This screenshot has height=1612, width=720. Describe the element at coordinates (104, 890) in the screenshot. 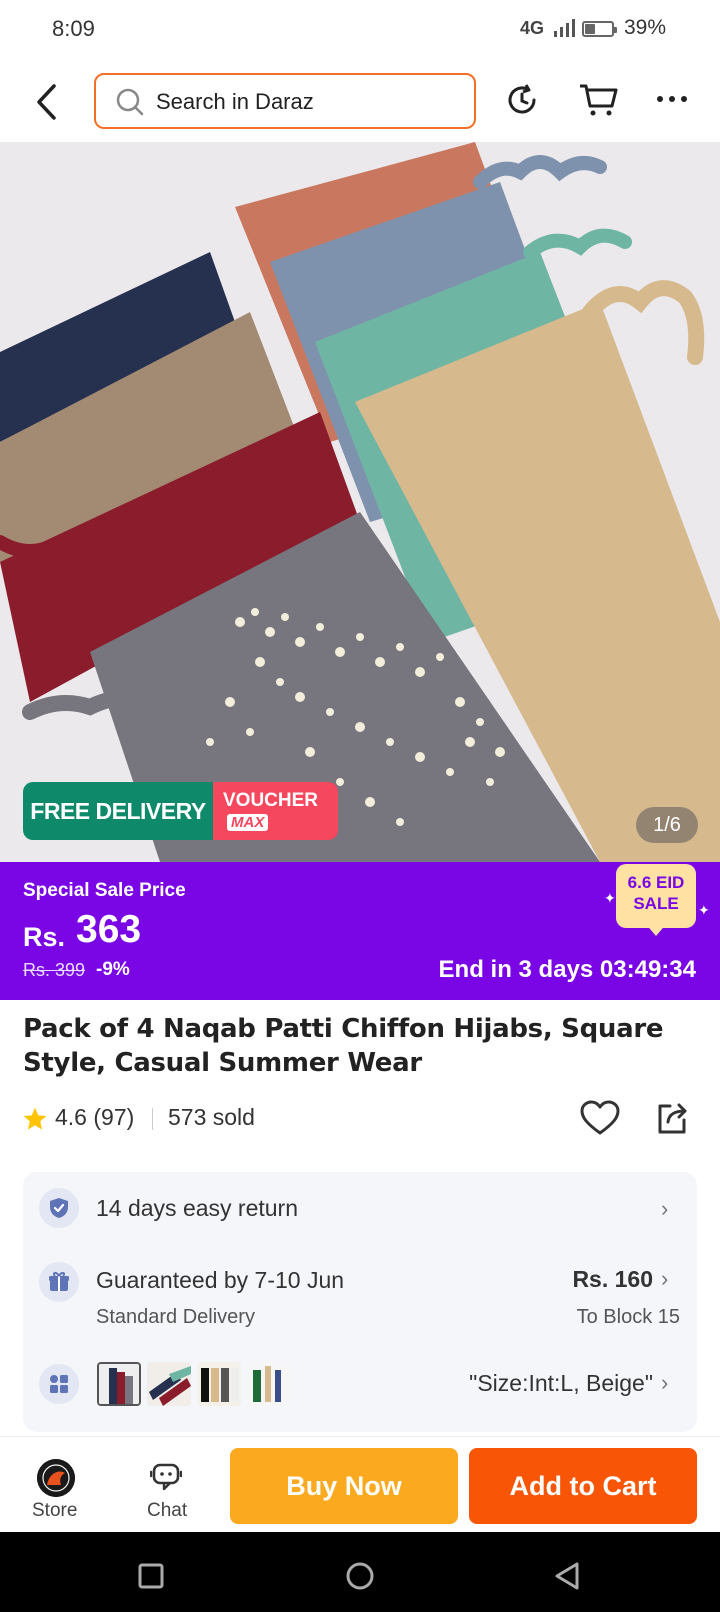

I see `sale-label: Special Sale Price` at that location.